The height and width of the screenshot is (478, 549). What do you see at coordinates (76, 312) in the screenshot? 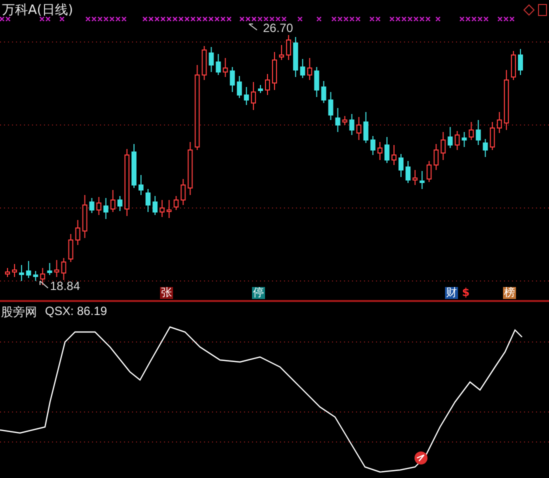
I see `indicator-reading: QSX: 86.19` at bounding box center [76, 312].